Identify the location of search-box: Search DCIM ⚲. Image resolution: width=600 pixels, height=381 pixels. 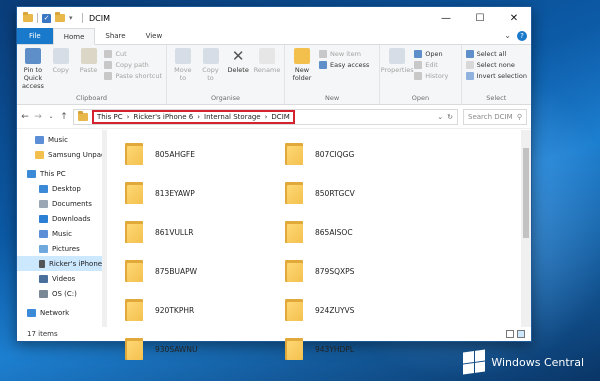
(495, 116).